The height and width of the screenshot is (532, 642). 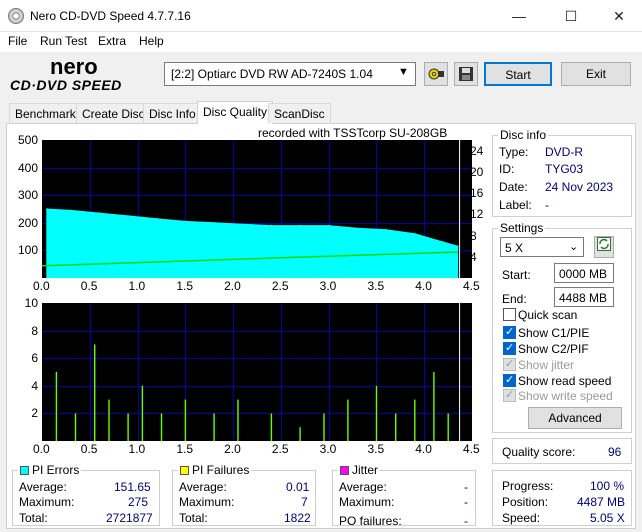 What do you see at coordinates (547, 205) in the screenshot?
I see `disc-label-value: -` at bounding box center [547, 205].